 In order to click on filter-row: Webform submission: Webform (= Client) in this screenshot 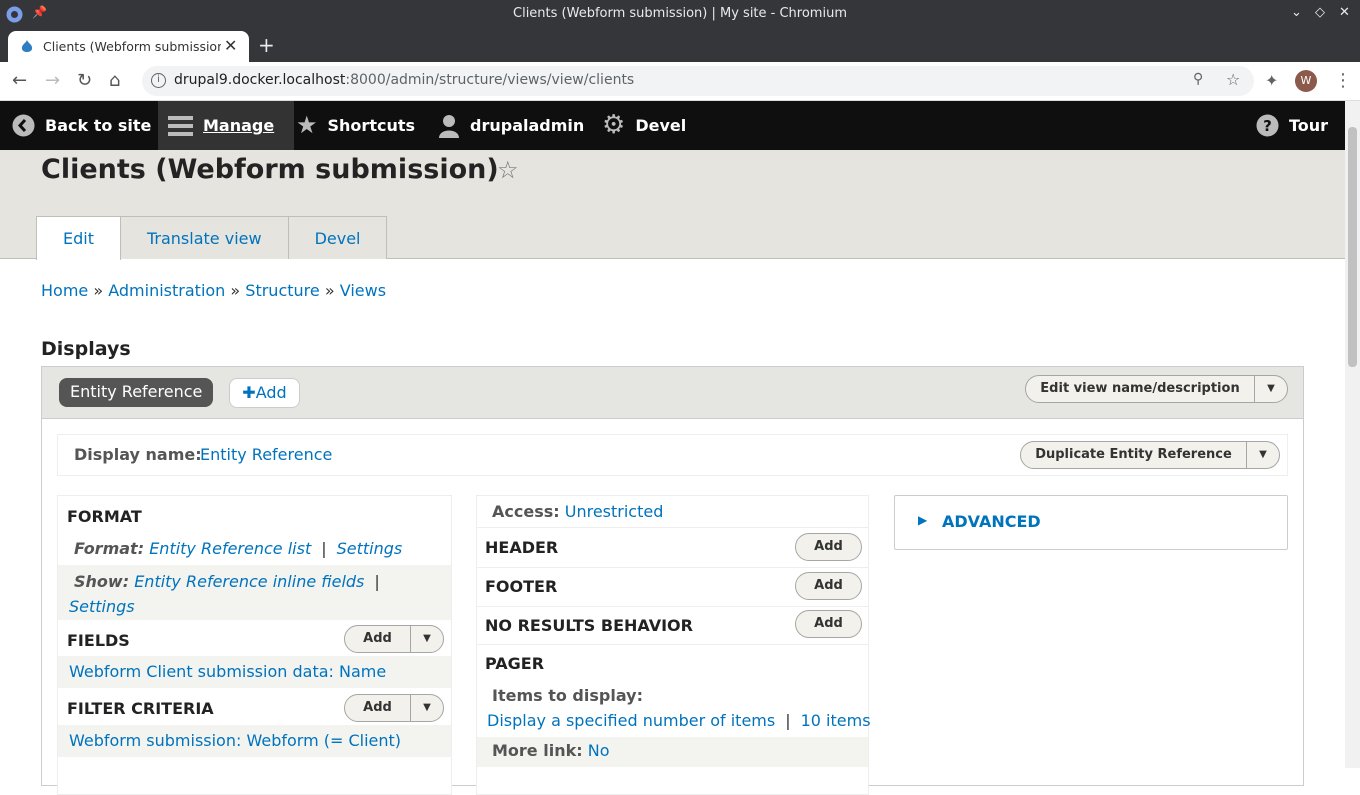, I will do `click(254, 741)`.